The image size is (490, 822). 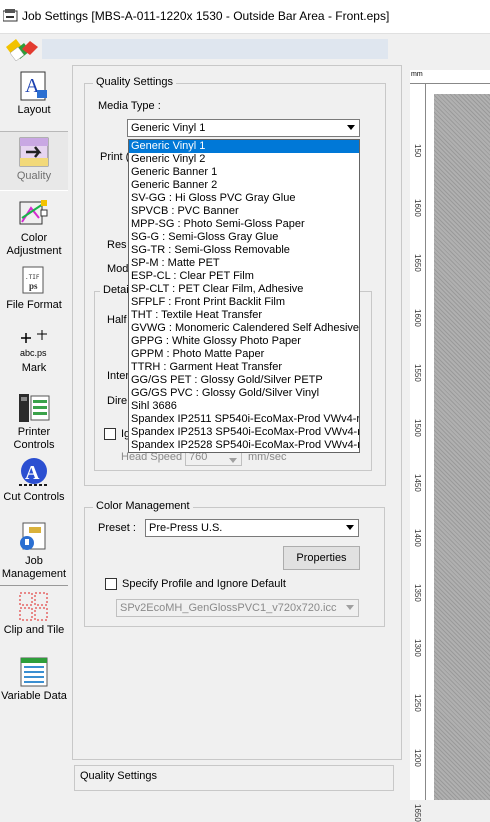 I want to click on svg-text: .TIF, so click(x=32, y=277).